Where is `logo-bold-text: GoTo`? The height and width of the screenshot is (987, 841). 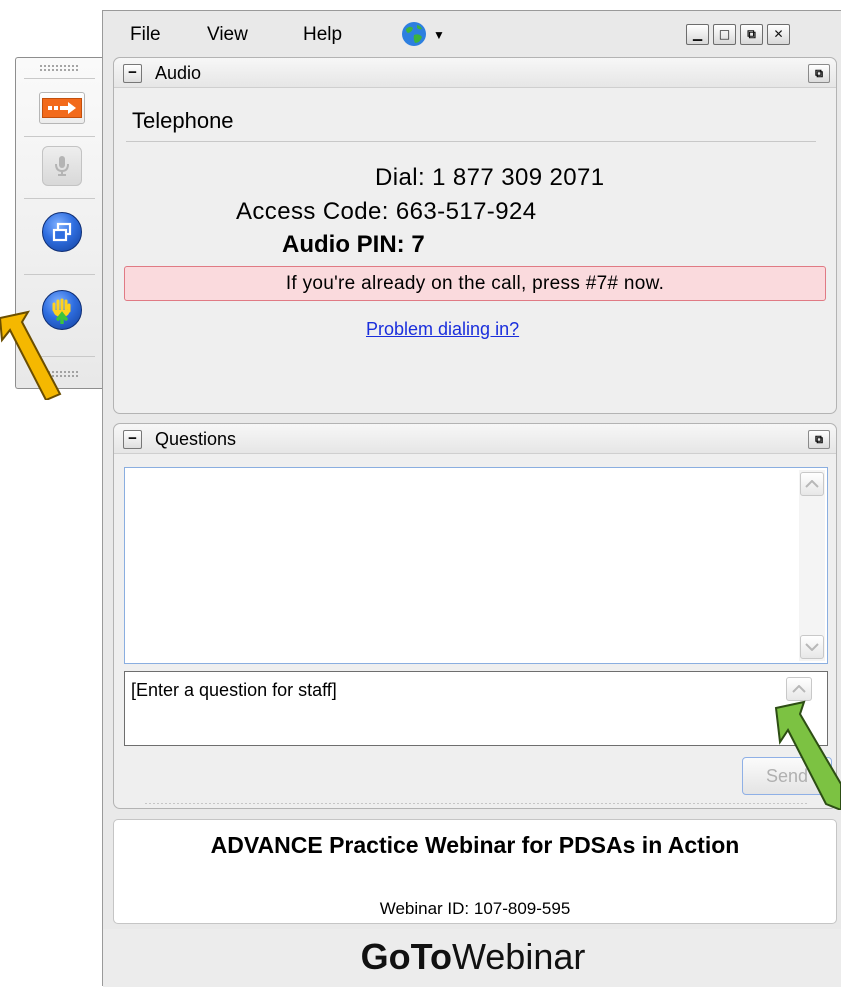
logo-bold-text: GoTo is located at coordinates (406, 956).